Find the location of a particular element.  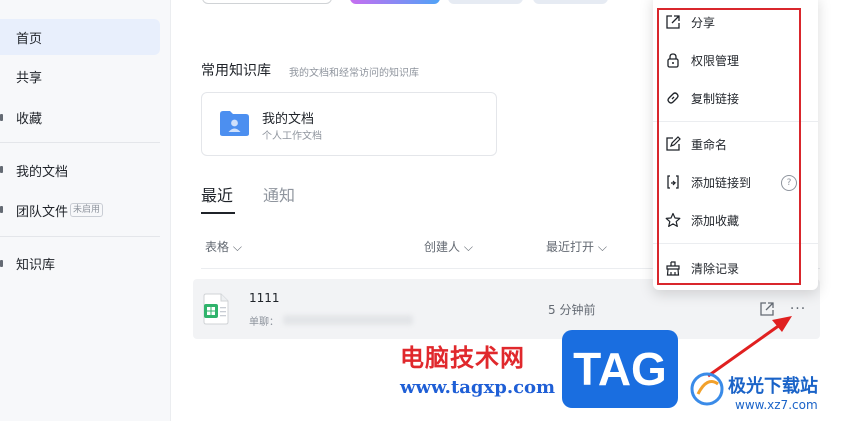

sidebar-item-team-files: 团队文件 未启用 is located at coordinates (80, 210).